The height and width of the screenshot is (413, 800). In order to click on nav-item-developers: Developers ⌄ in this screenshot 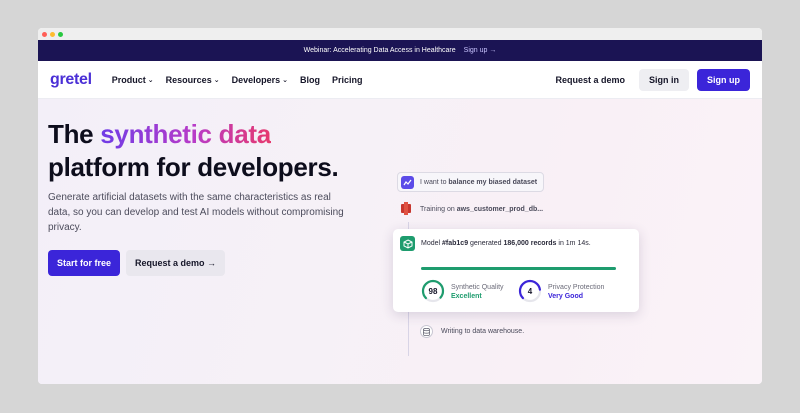, I will do `click(260, 80)`.